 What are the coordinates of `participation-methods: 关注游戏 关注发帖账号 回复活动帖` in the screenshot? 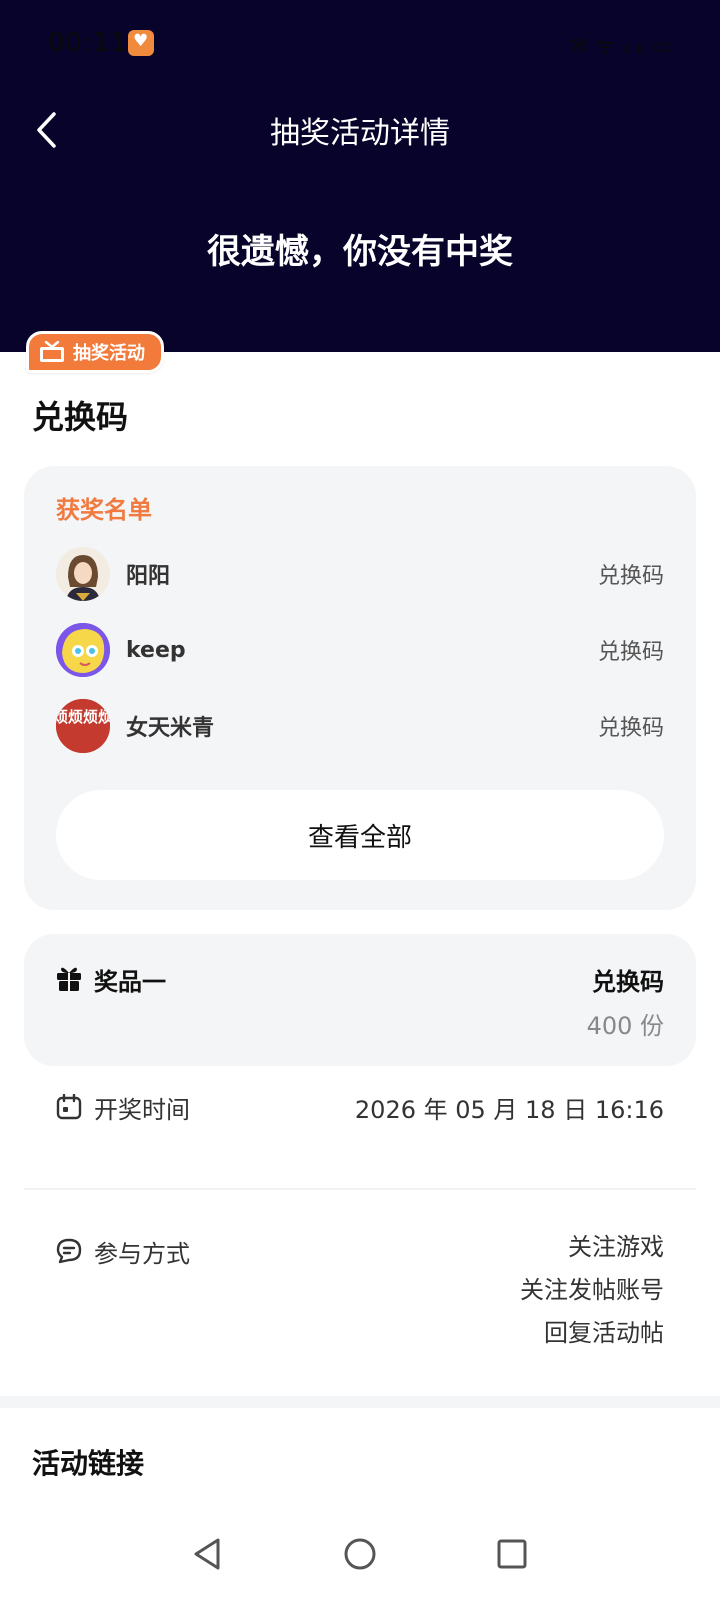 It's located at (592, 1290).